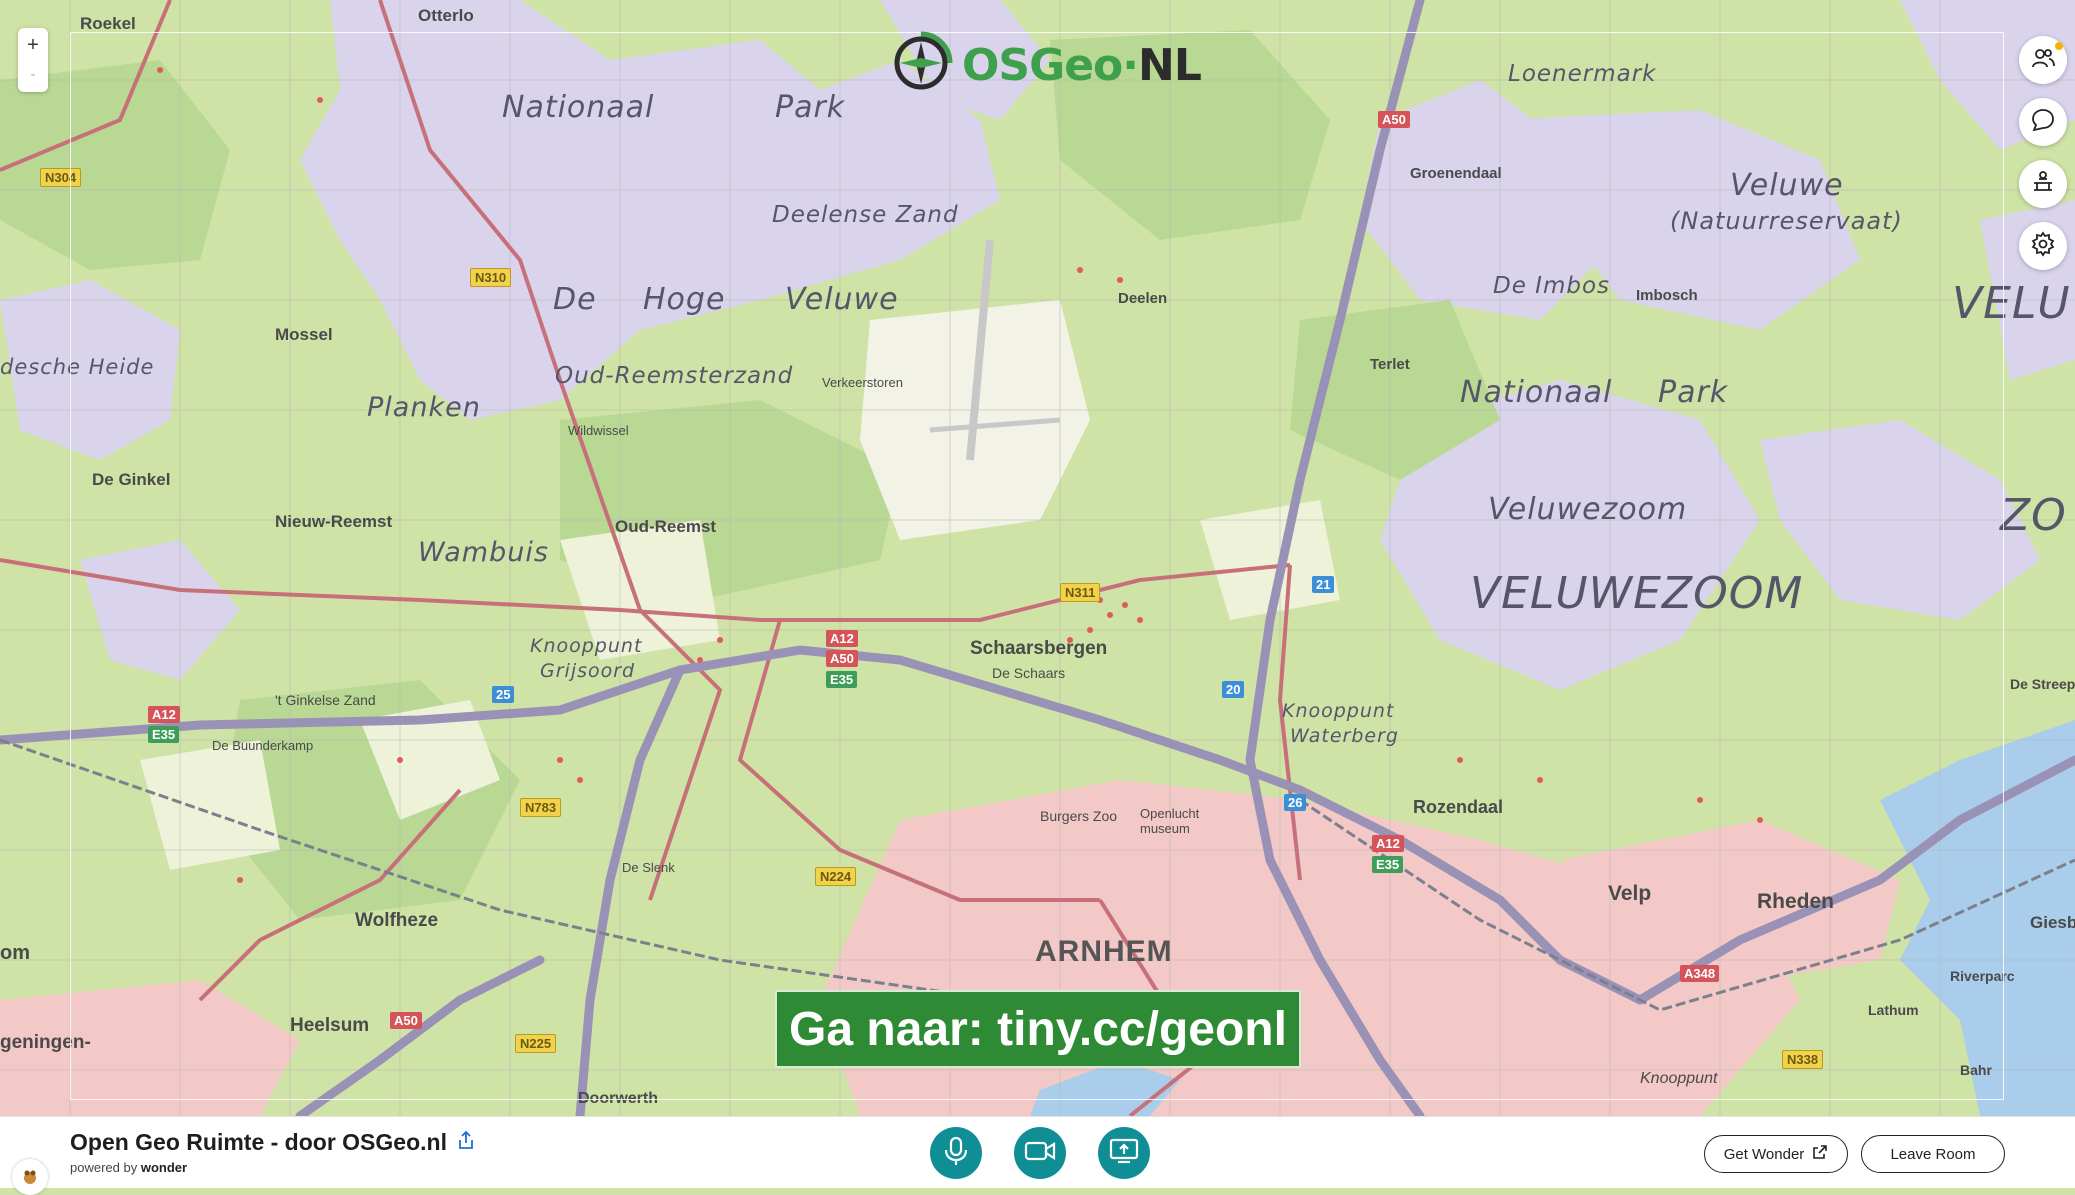  I want to click on notification-dot, so click(2059, 46).